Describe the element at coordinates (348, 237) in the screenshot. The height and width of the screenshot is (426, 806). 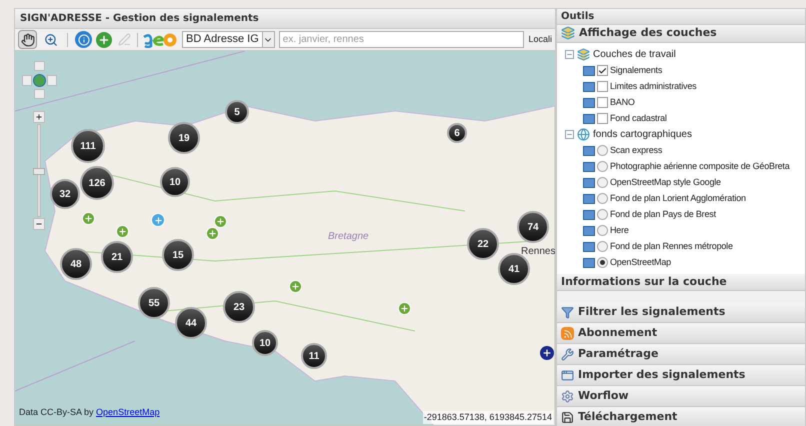
I see `place-label: Bretagne` at that location.